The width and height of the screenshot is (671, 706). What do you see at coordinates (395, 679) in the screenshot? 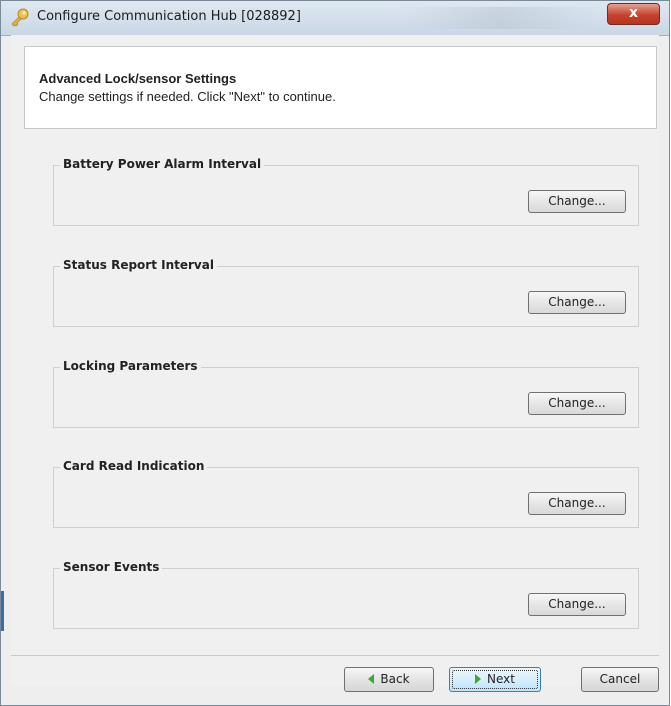
I see `back-button-label: Back` at bounding box center [395, 679].